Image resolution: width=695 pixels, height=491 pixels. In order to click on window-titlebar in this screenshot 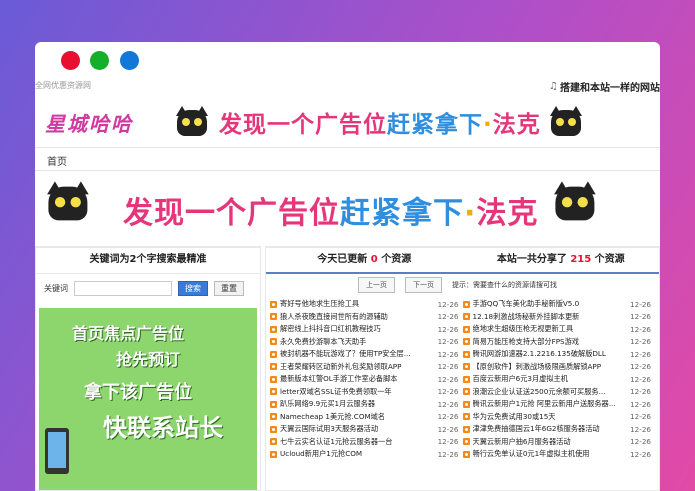, I will do `click(347, 60)`.